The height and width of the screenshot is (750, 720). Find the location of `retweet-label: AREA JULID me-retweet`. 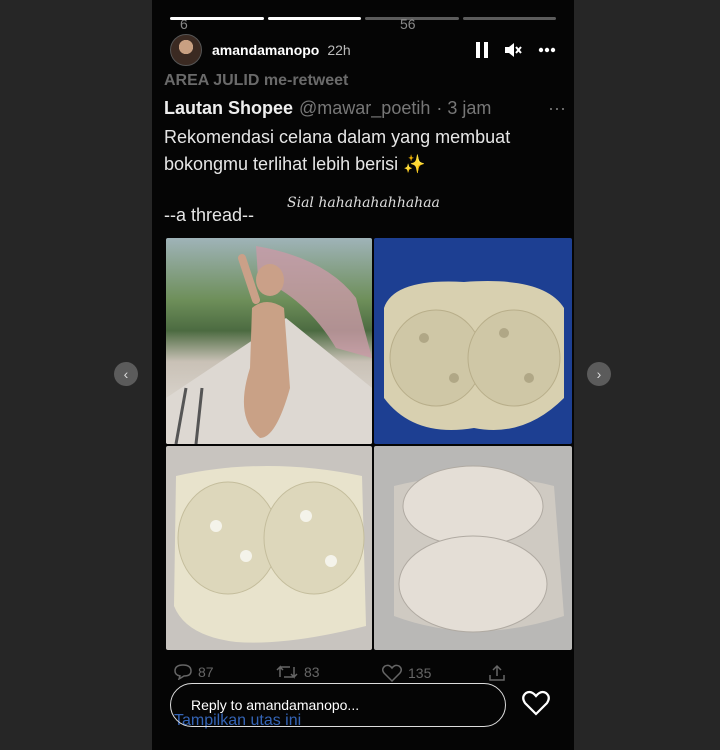

retweet-label: AREA JULID me-retweet is located at coordinates (256, 80).